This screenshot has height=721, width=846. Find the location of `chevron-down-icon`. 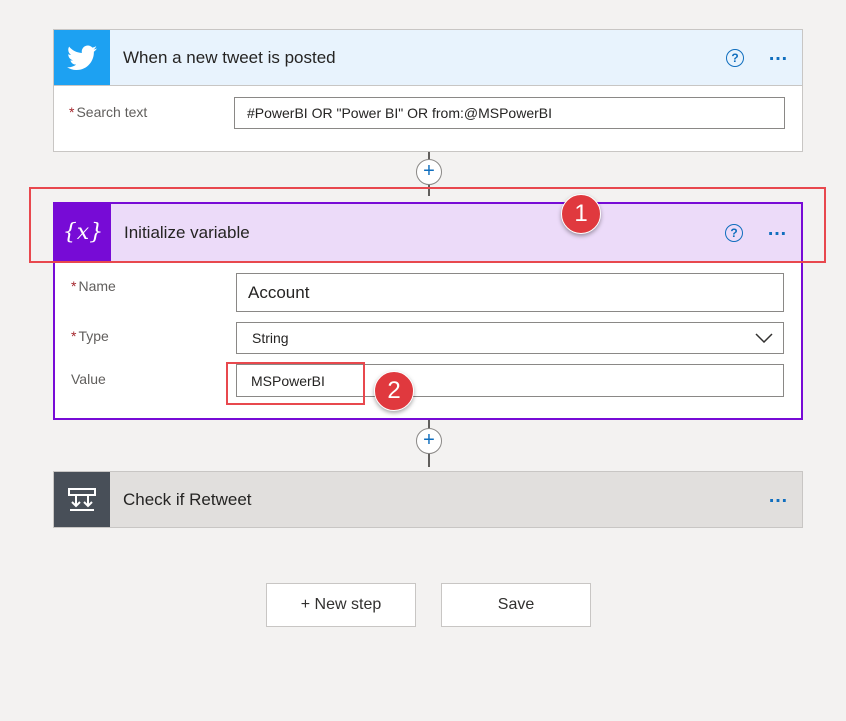

chevron-down-icon is located at coordinates (764, 338).